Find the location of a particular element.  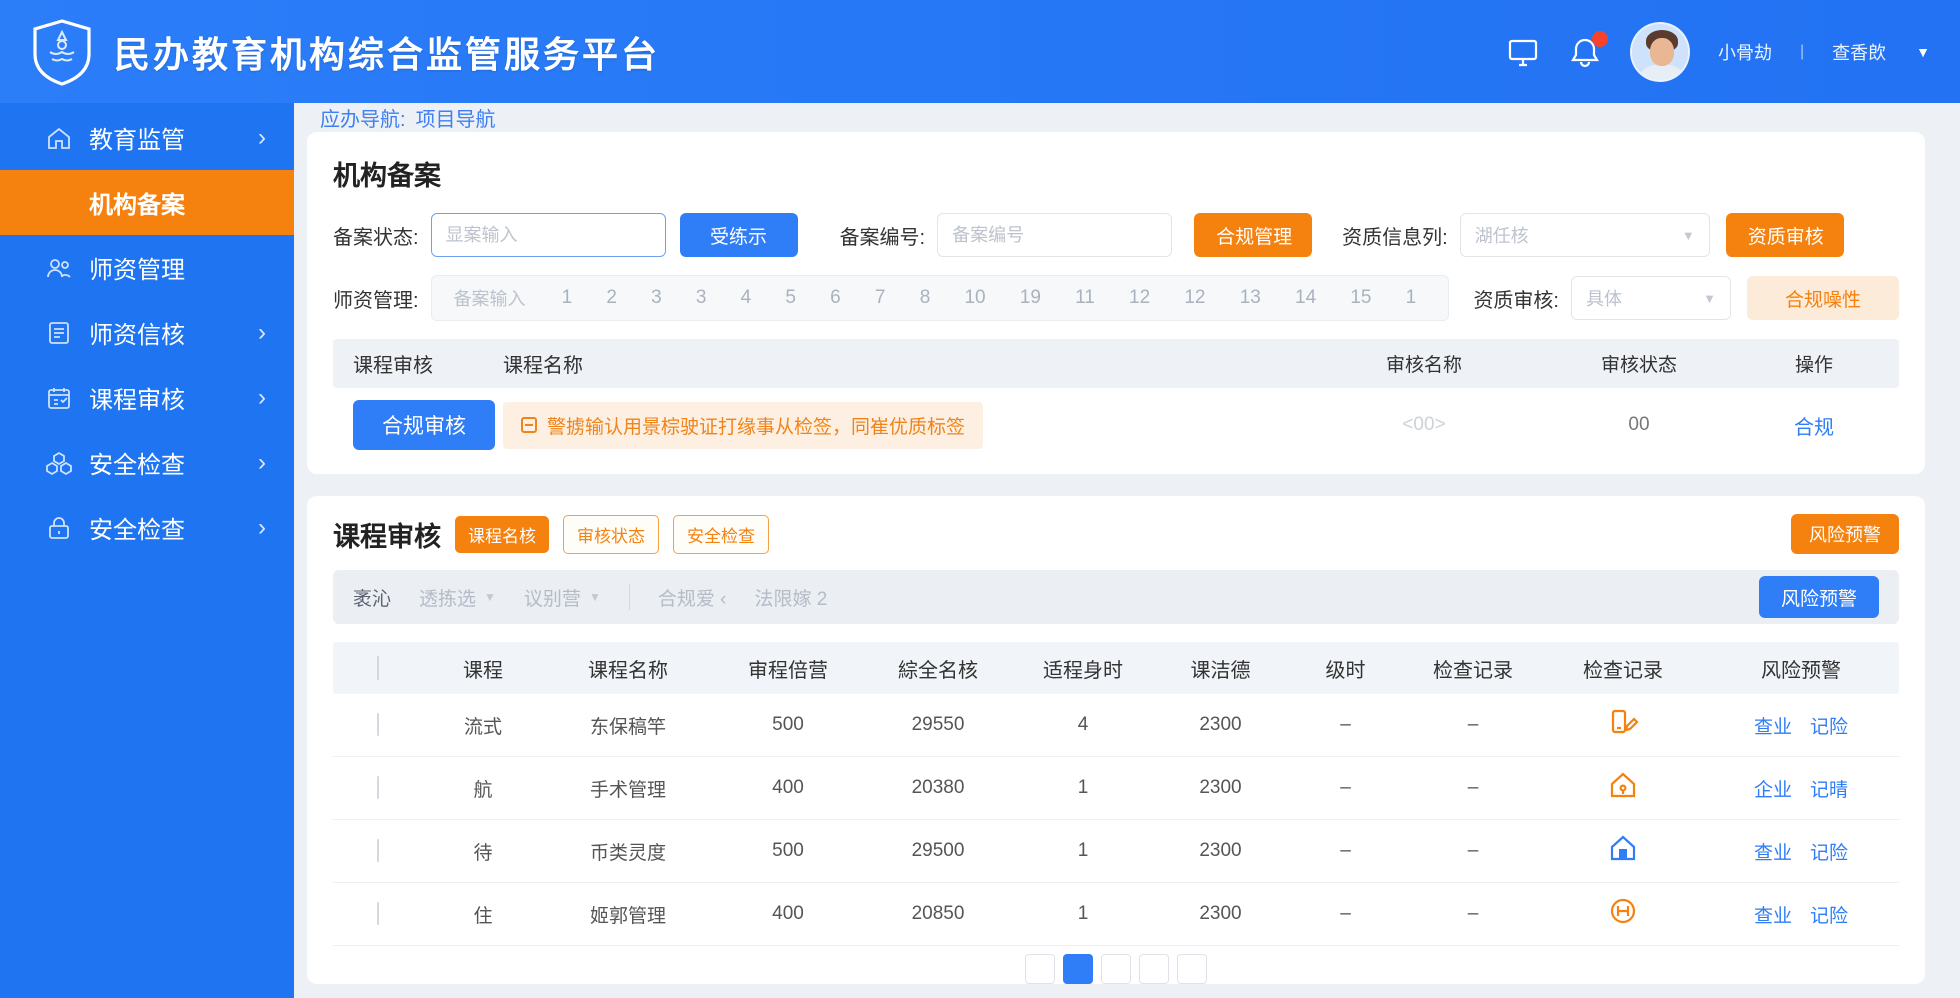

sidebar-item-label: 安全检查 is located at coordinates (137, 465).